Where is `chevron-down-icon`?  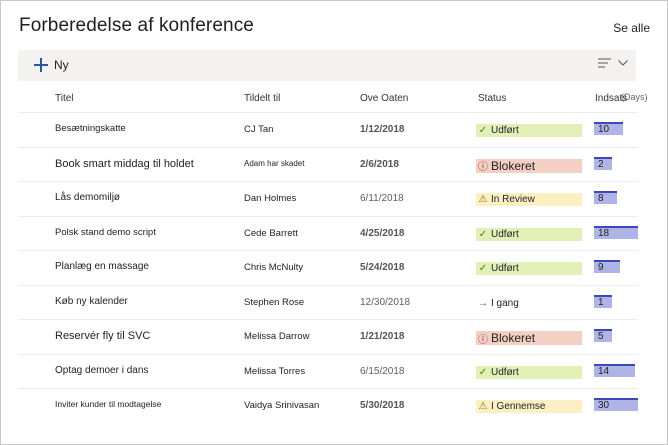
chevron-down-icon is located at coordinates (623, 63).